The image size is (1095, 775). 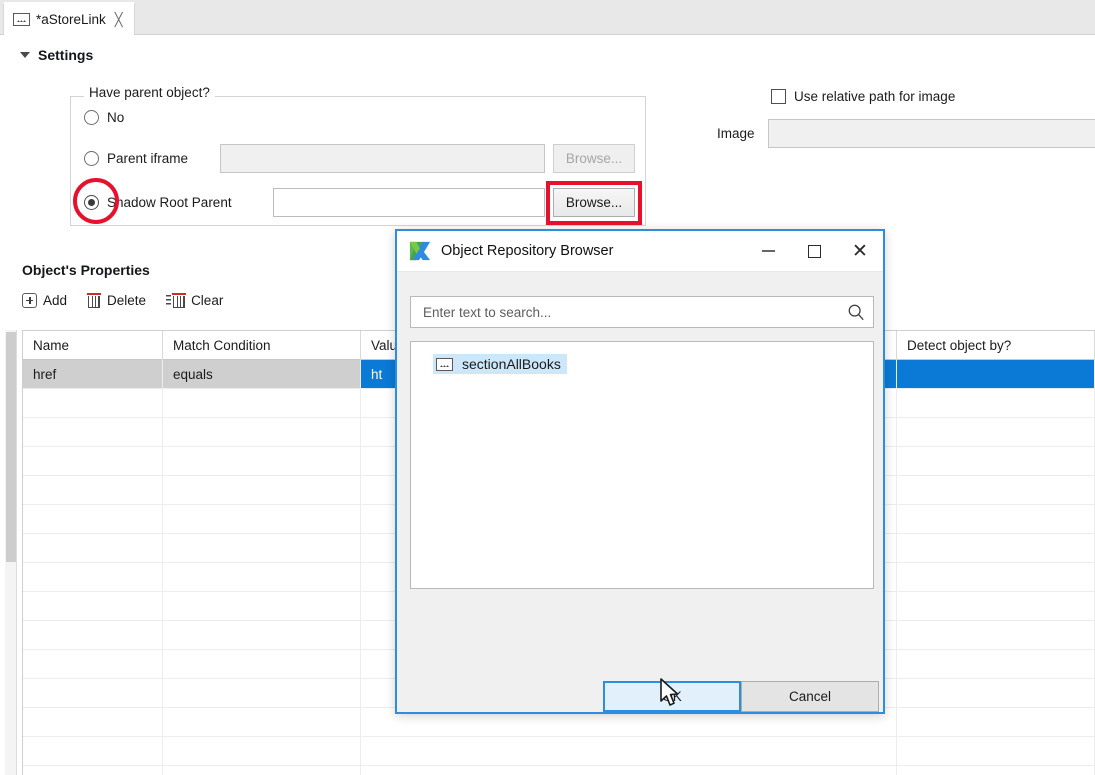 What do you see at coordinates (91, 158) in the screenshot?
I see `radio-parent-iframe` at bounding box center [91, 158].